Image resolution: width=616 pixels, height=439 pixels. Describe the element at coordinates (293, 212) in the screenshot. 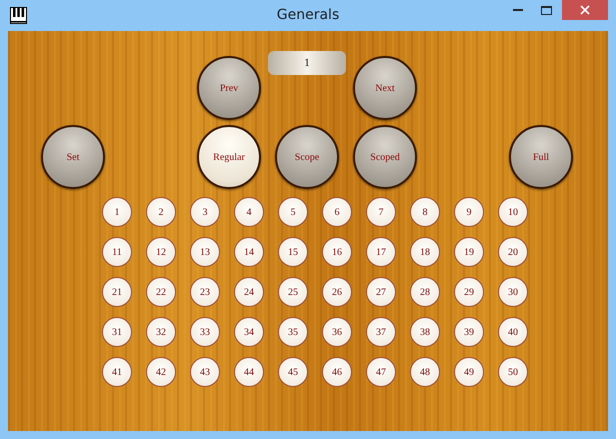

I see `general-button: 5` at that location.